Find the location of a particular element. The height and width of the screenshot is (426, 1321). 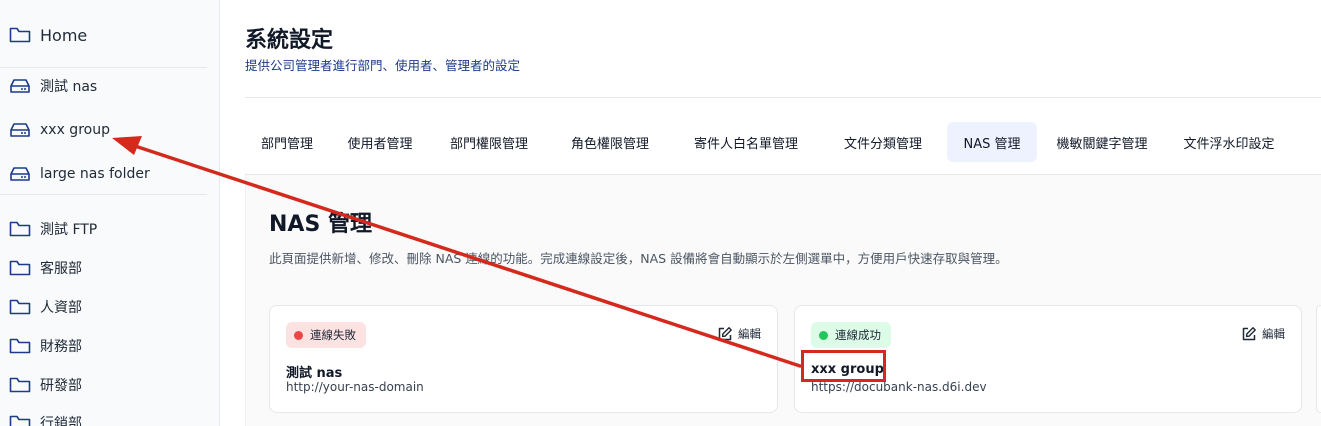

sidebar-item-folder: 人資部 is located at coordinates (45, 307).